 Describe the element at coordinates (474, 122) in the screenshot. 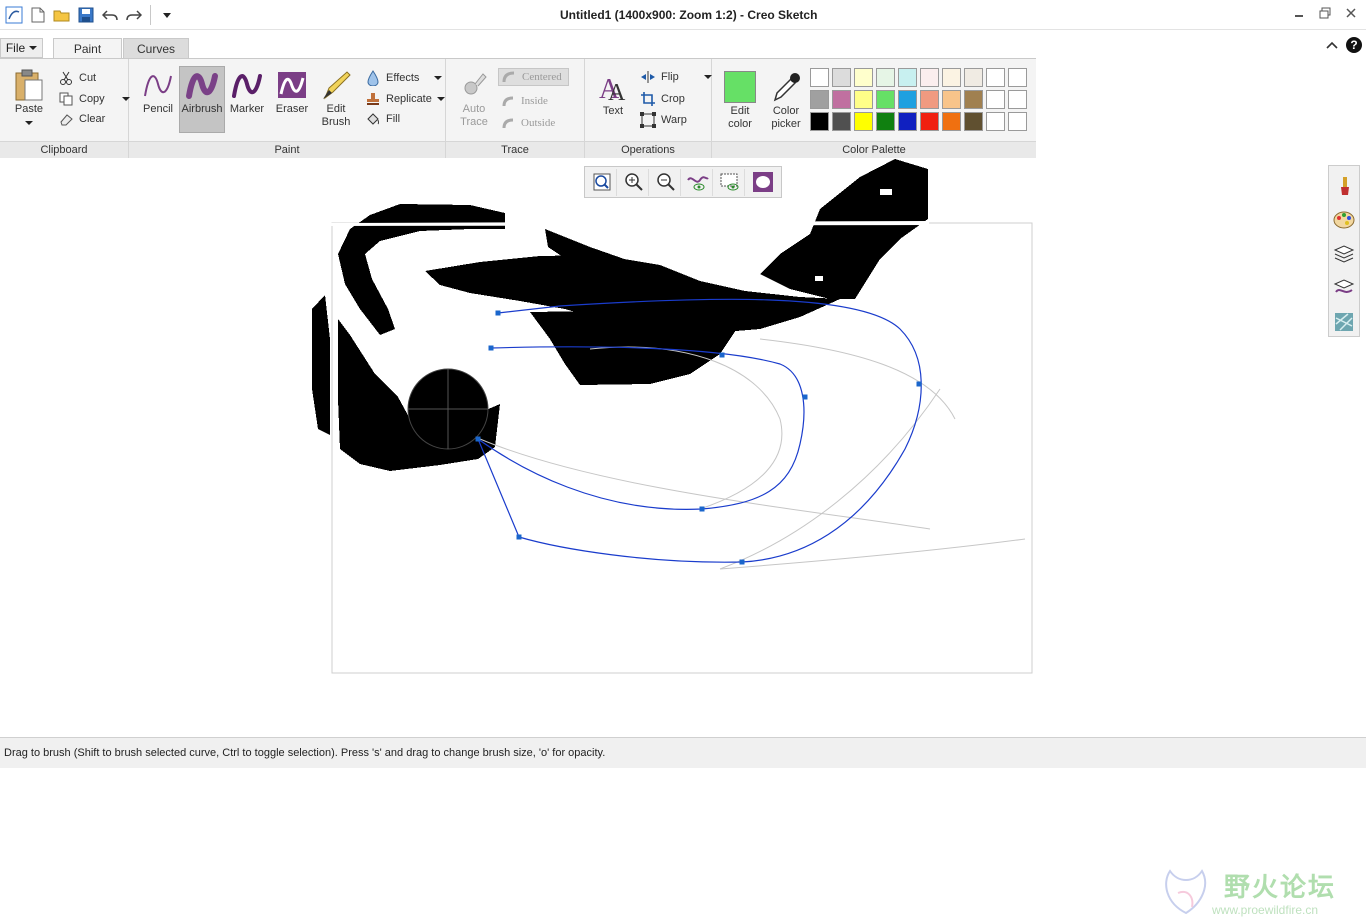

I see `auto-trace-label-2: Trace` at that location.